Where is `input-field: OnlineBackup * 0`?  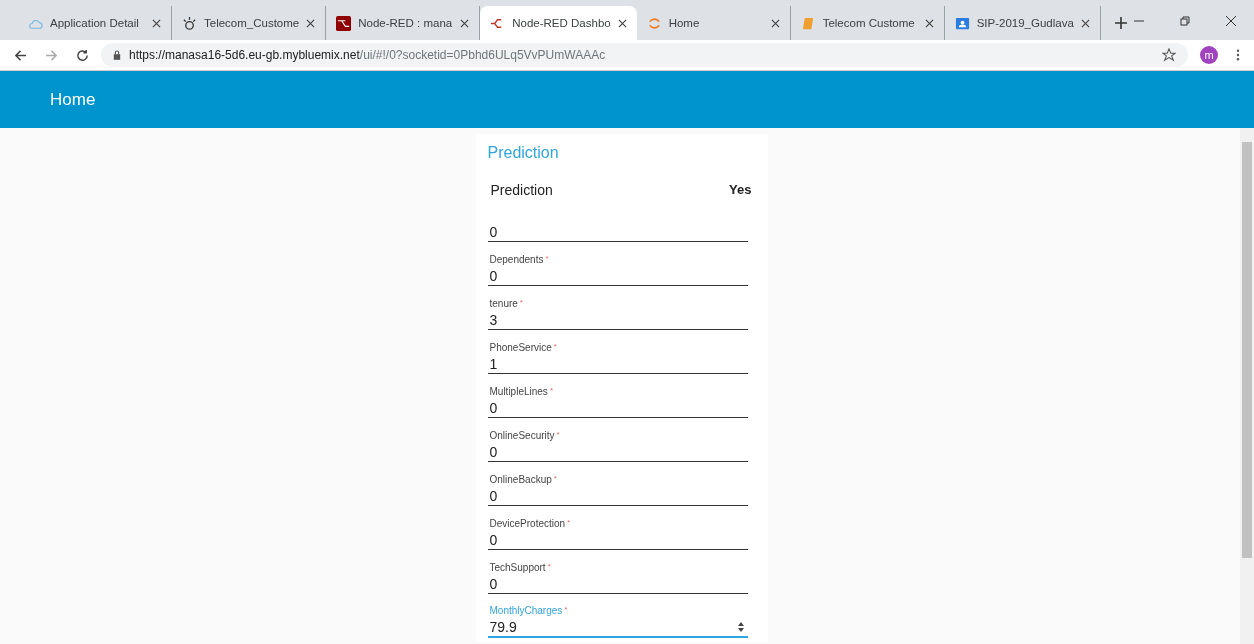
input-field: OnlineBackup * 0 is located at coordinates (617, 486).